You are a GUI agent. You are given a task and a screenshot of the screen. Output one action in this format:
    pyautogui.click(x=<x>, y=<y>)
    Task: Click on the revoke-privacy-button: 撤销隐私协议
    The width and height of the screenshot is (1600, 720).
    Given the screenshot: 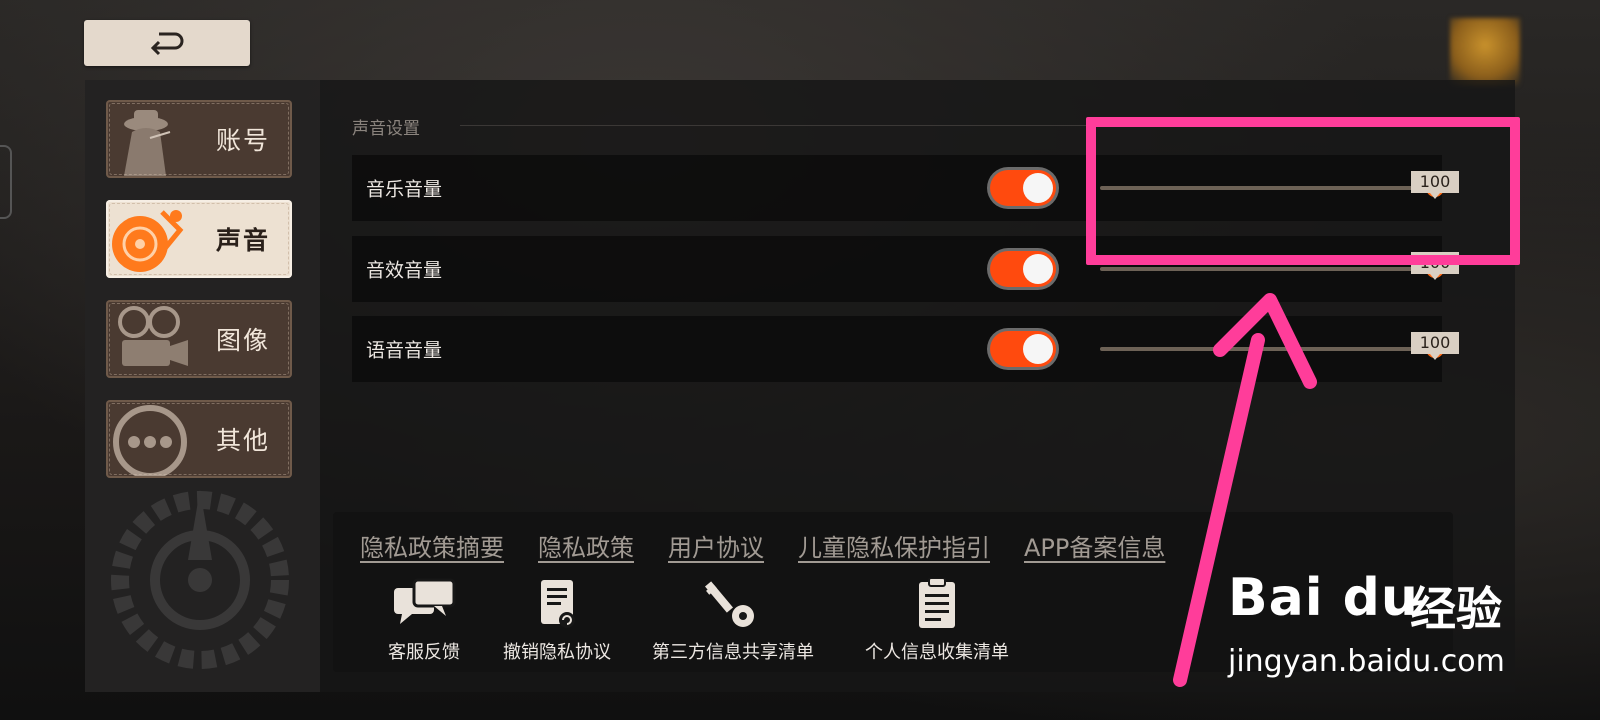 What is the action you would take?
    pyautogui.click(x=557, y=621)
    